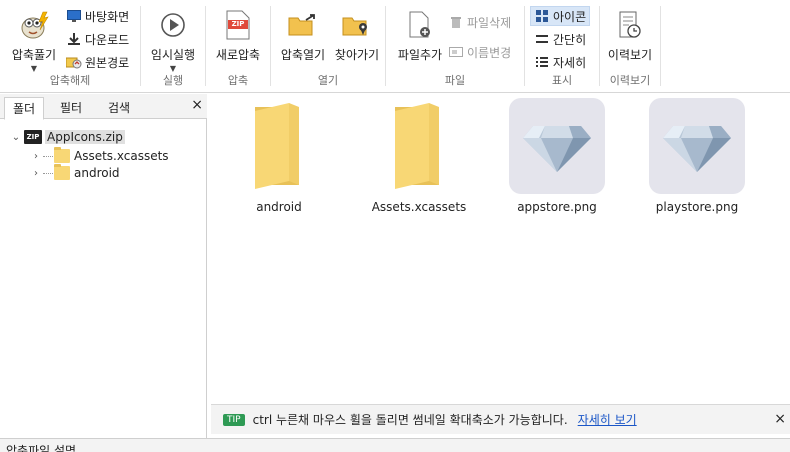  I want to click on extract-group: 압축풀기 ▼ 바탕화면 다운로드 원본경로 압축해제, so click(70, 46).